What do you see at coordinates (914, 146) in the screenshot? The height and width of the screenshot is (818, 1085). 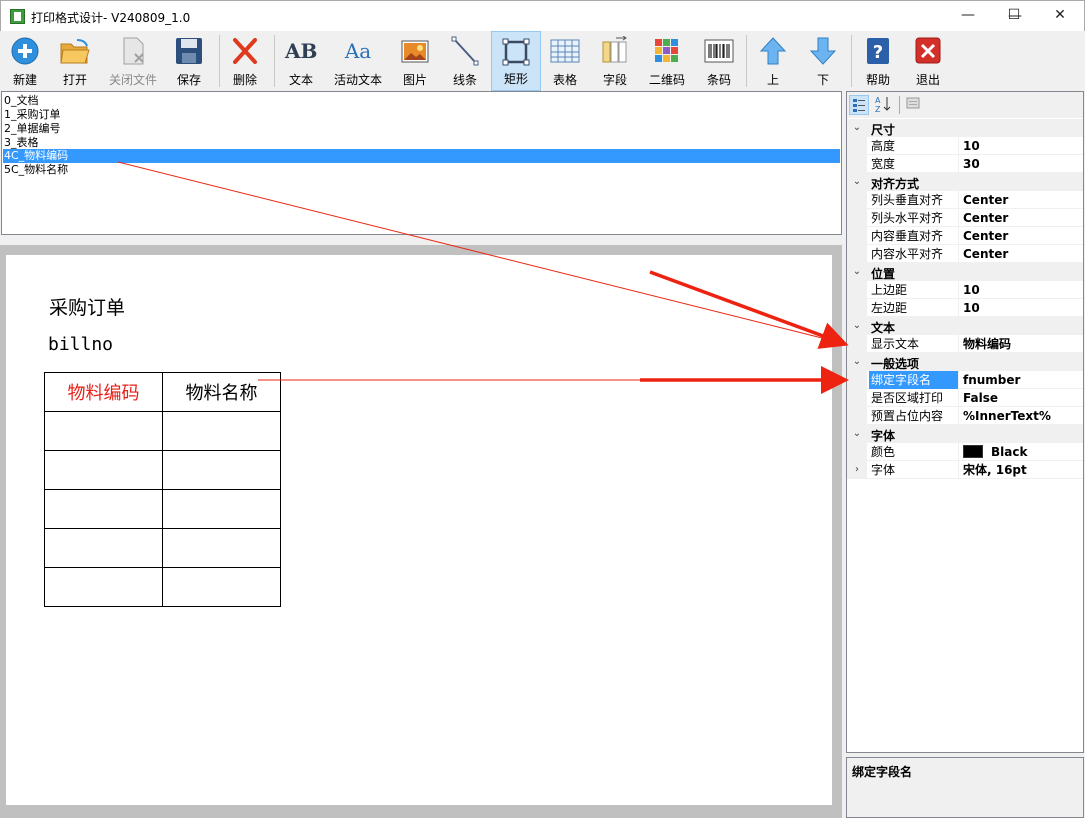 I see `property-name: 高度` at bounding box center [914, 146].